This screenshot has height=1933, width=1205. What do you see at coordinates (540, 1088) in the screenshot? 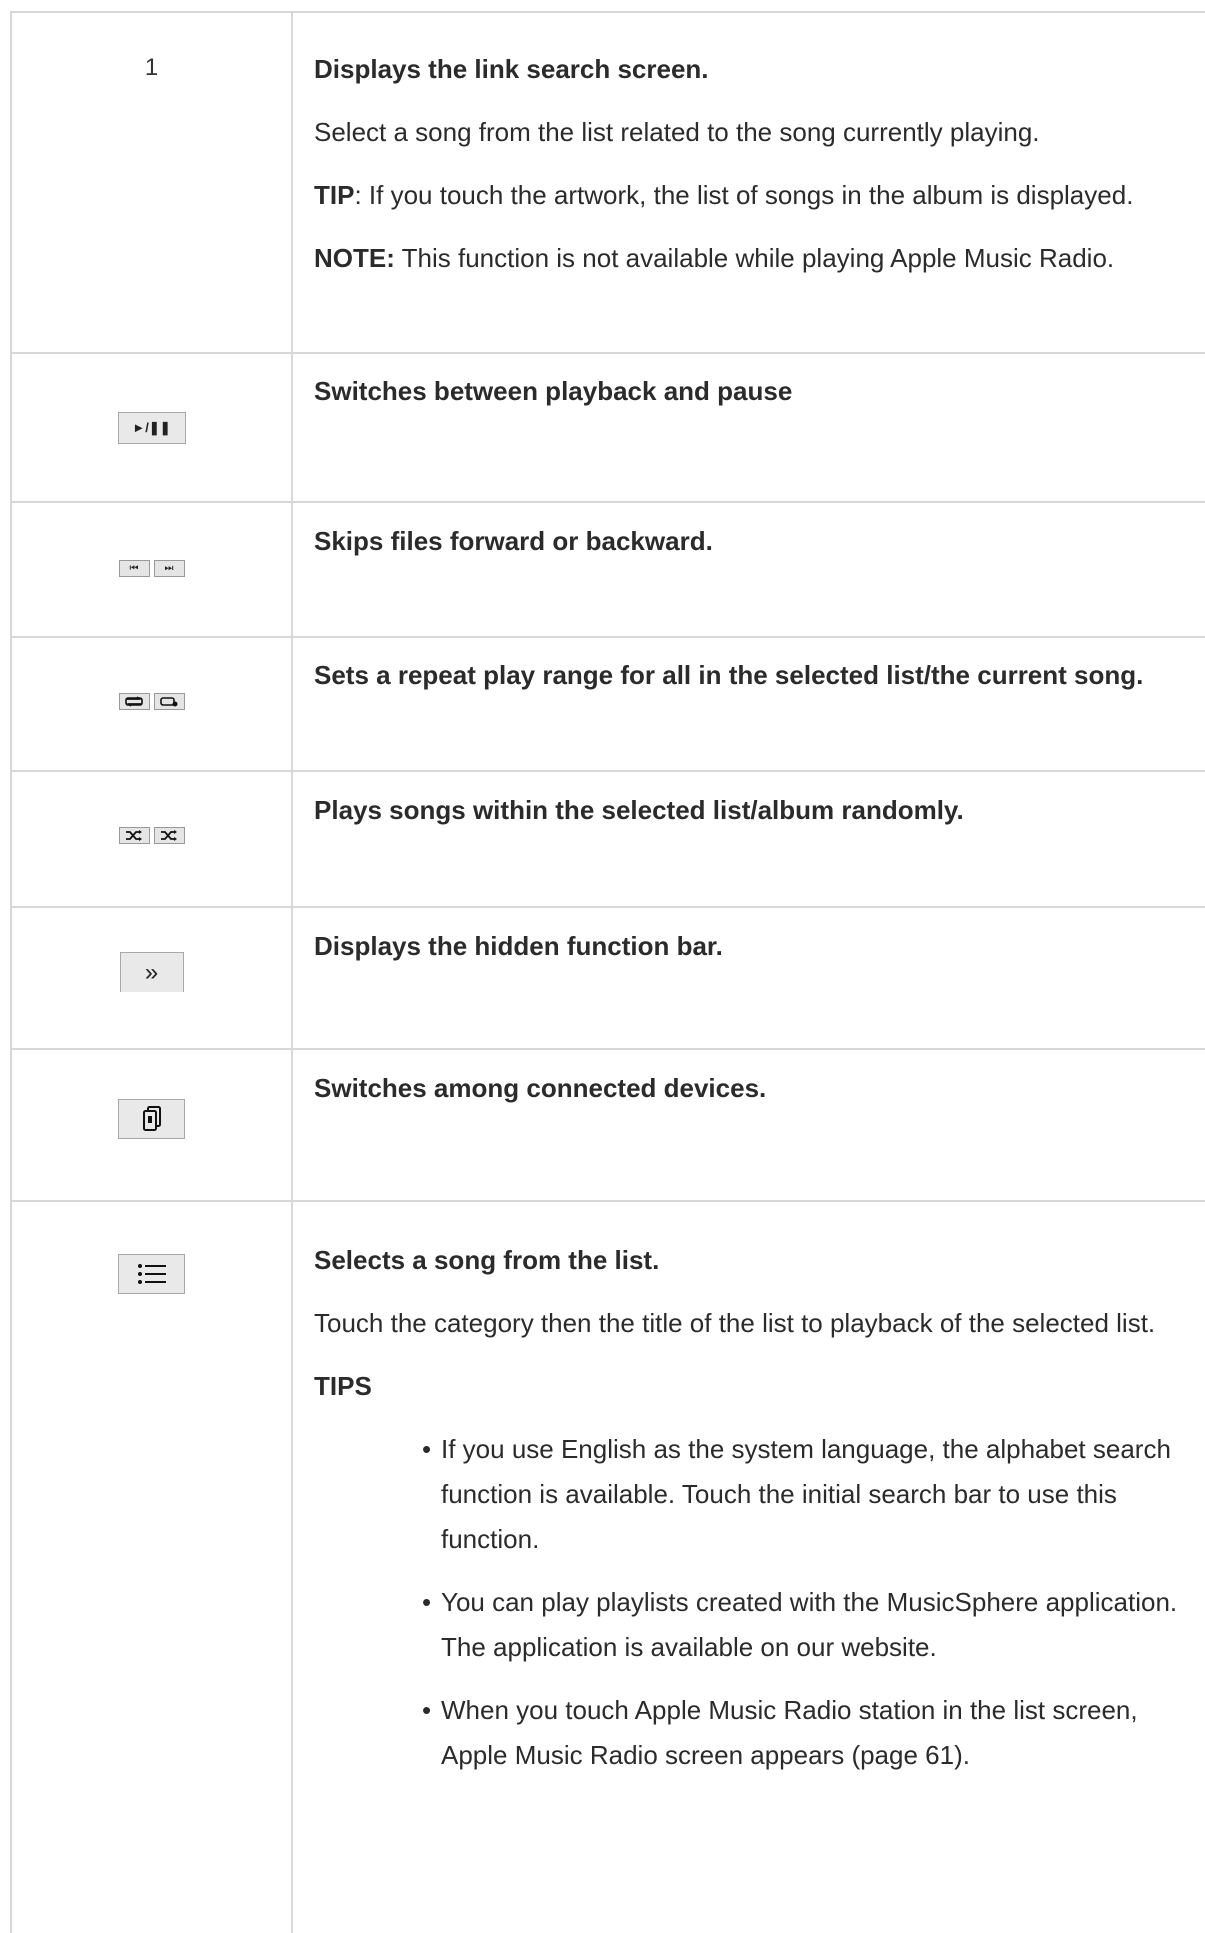
I see `row-title: Switches among connected devices.` at bounding box center [540, 1088].